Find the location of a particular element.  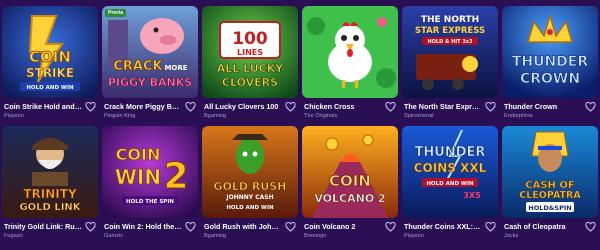

preview-badge: Previa is located at coordinates (116, 13).